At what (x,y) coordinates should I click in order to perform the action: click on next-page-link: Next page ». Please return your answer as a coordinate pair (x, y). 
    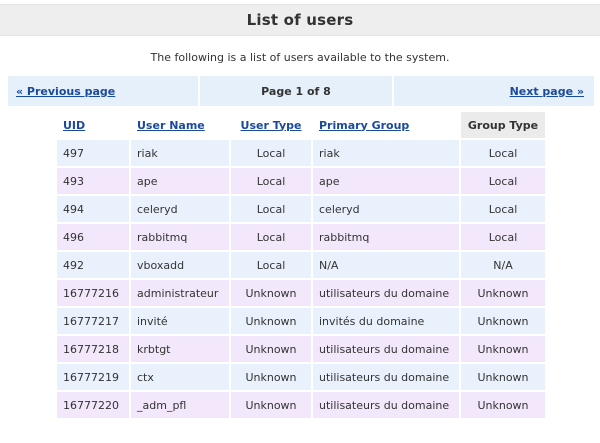
    Looking at the image, I should click on (547, 91).